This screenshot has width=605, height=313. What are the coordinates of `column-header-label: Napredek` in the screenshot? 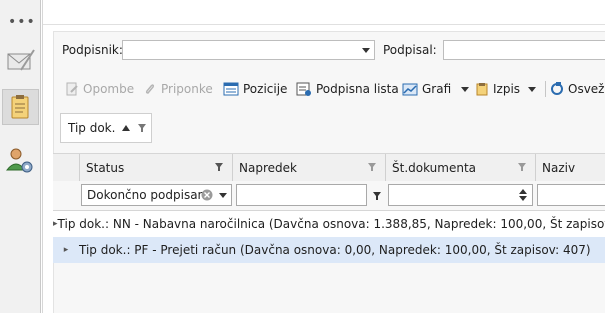 It's located at (268, 167).